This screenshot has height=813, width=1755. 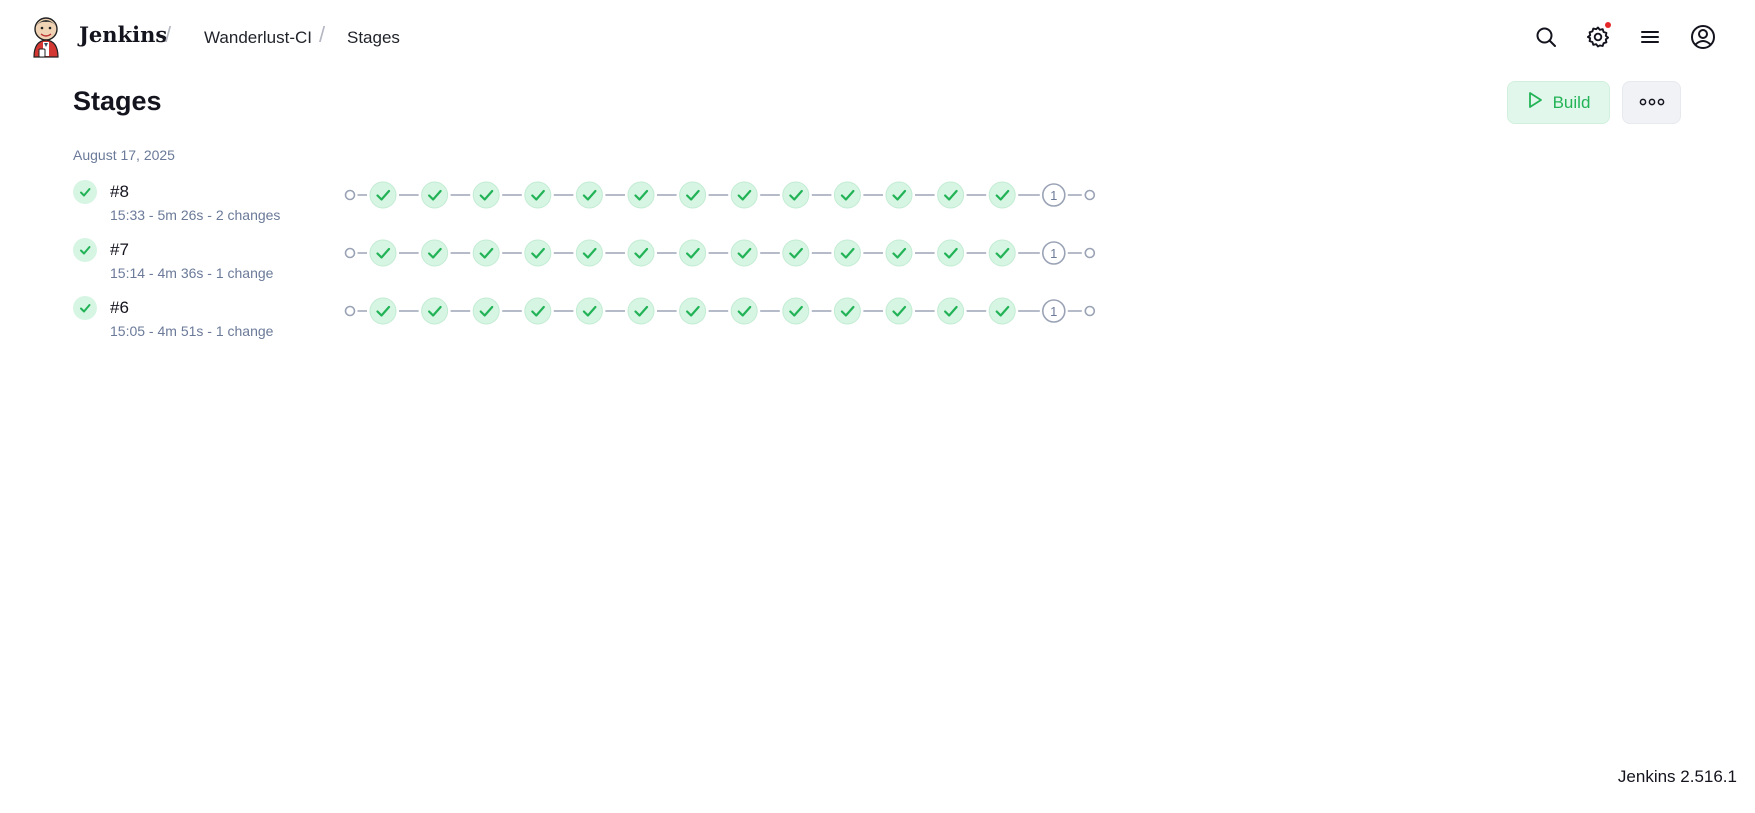 What do you see at coordinates (1677, 777) in the screenshot?
I see `jenkins-version: Jenkins 2.516.1` at bounding box center [1677, 777].